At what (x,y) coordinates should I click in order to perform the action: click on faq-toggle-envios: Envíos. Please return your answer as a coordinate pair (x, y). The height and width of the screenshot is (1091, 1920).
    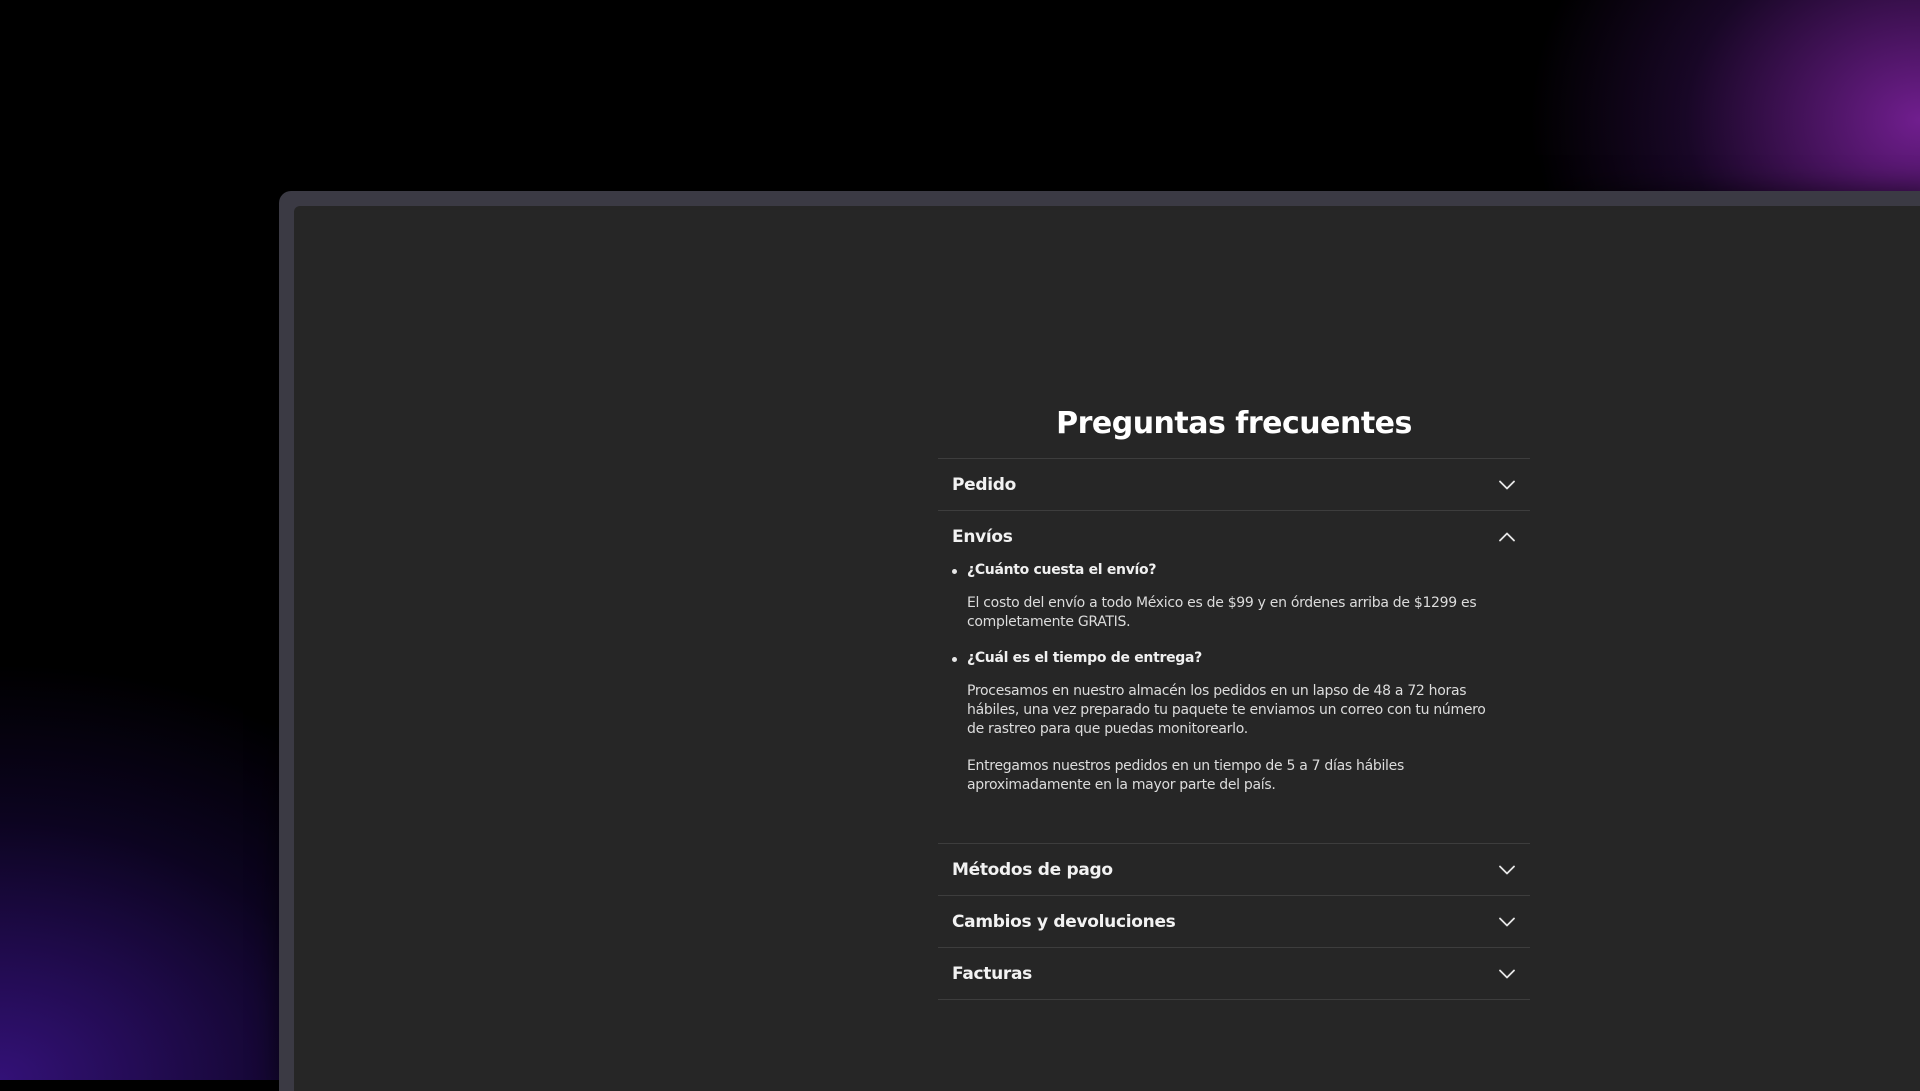
    Looking at the image, I should click on (1234, 536).